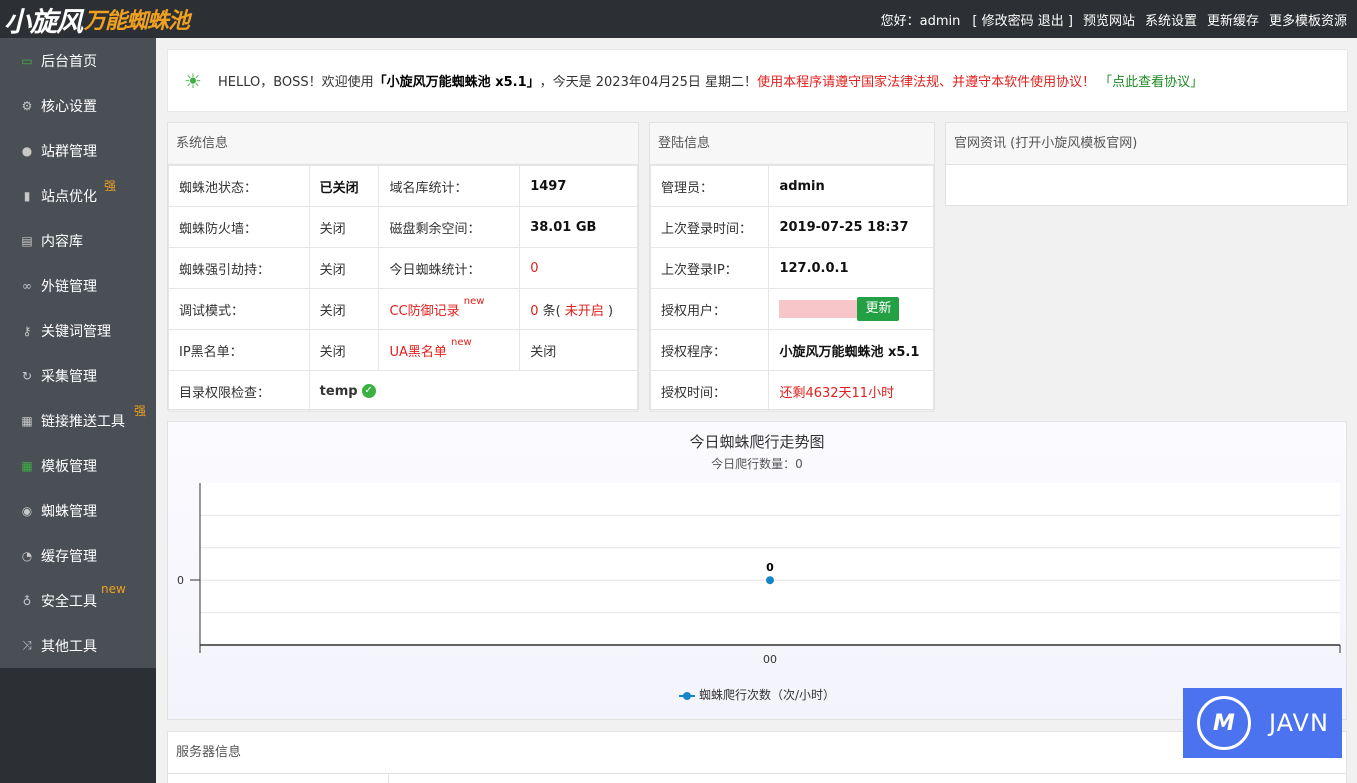 The width and height of the screenshot is (1357, 783). What do you see at coordinates (767, 695) in the screenshot?
I see `legend-label: 蜘蛛爬行次数（次/小时）` at bounding box center [767, 695].